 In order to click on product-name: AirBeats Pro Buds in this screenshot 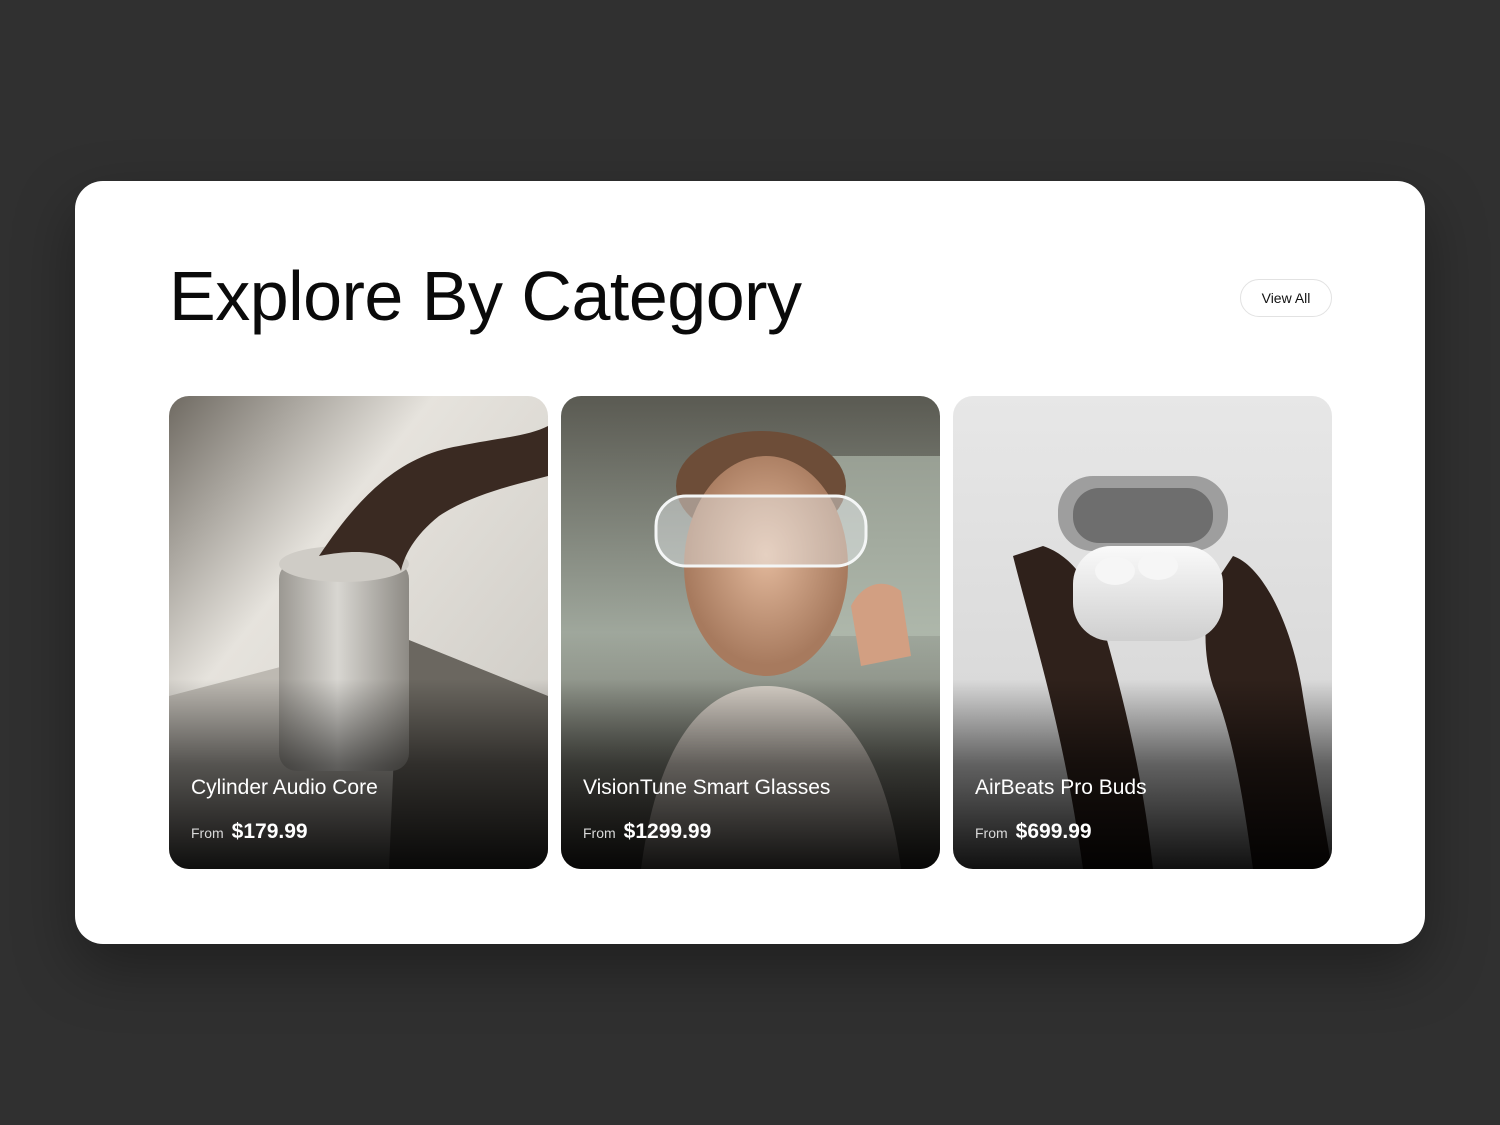, I will do `click(1061, 787)`.